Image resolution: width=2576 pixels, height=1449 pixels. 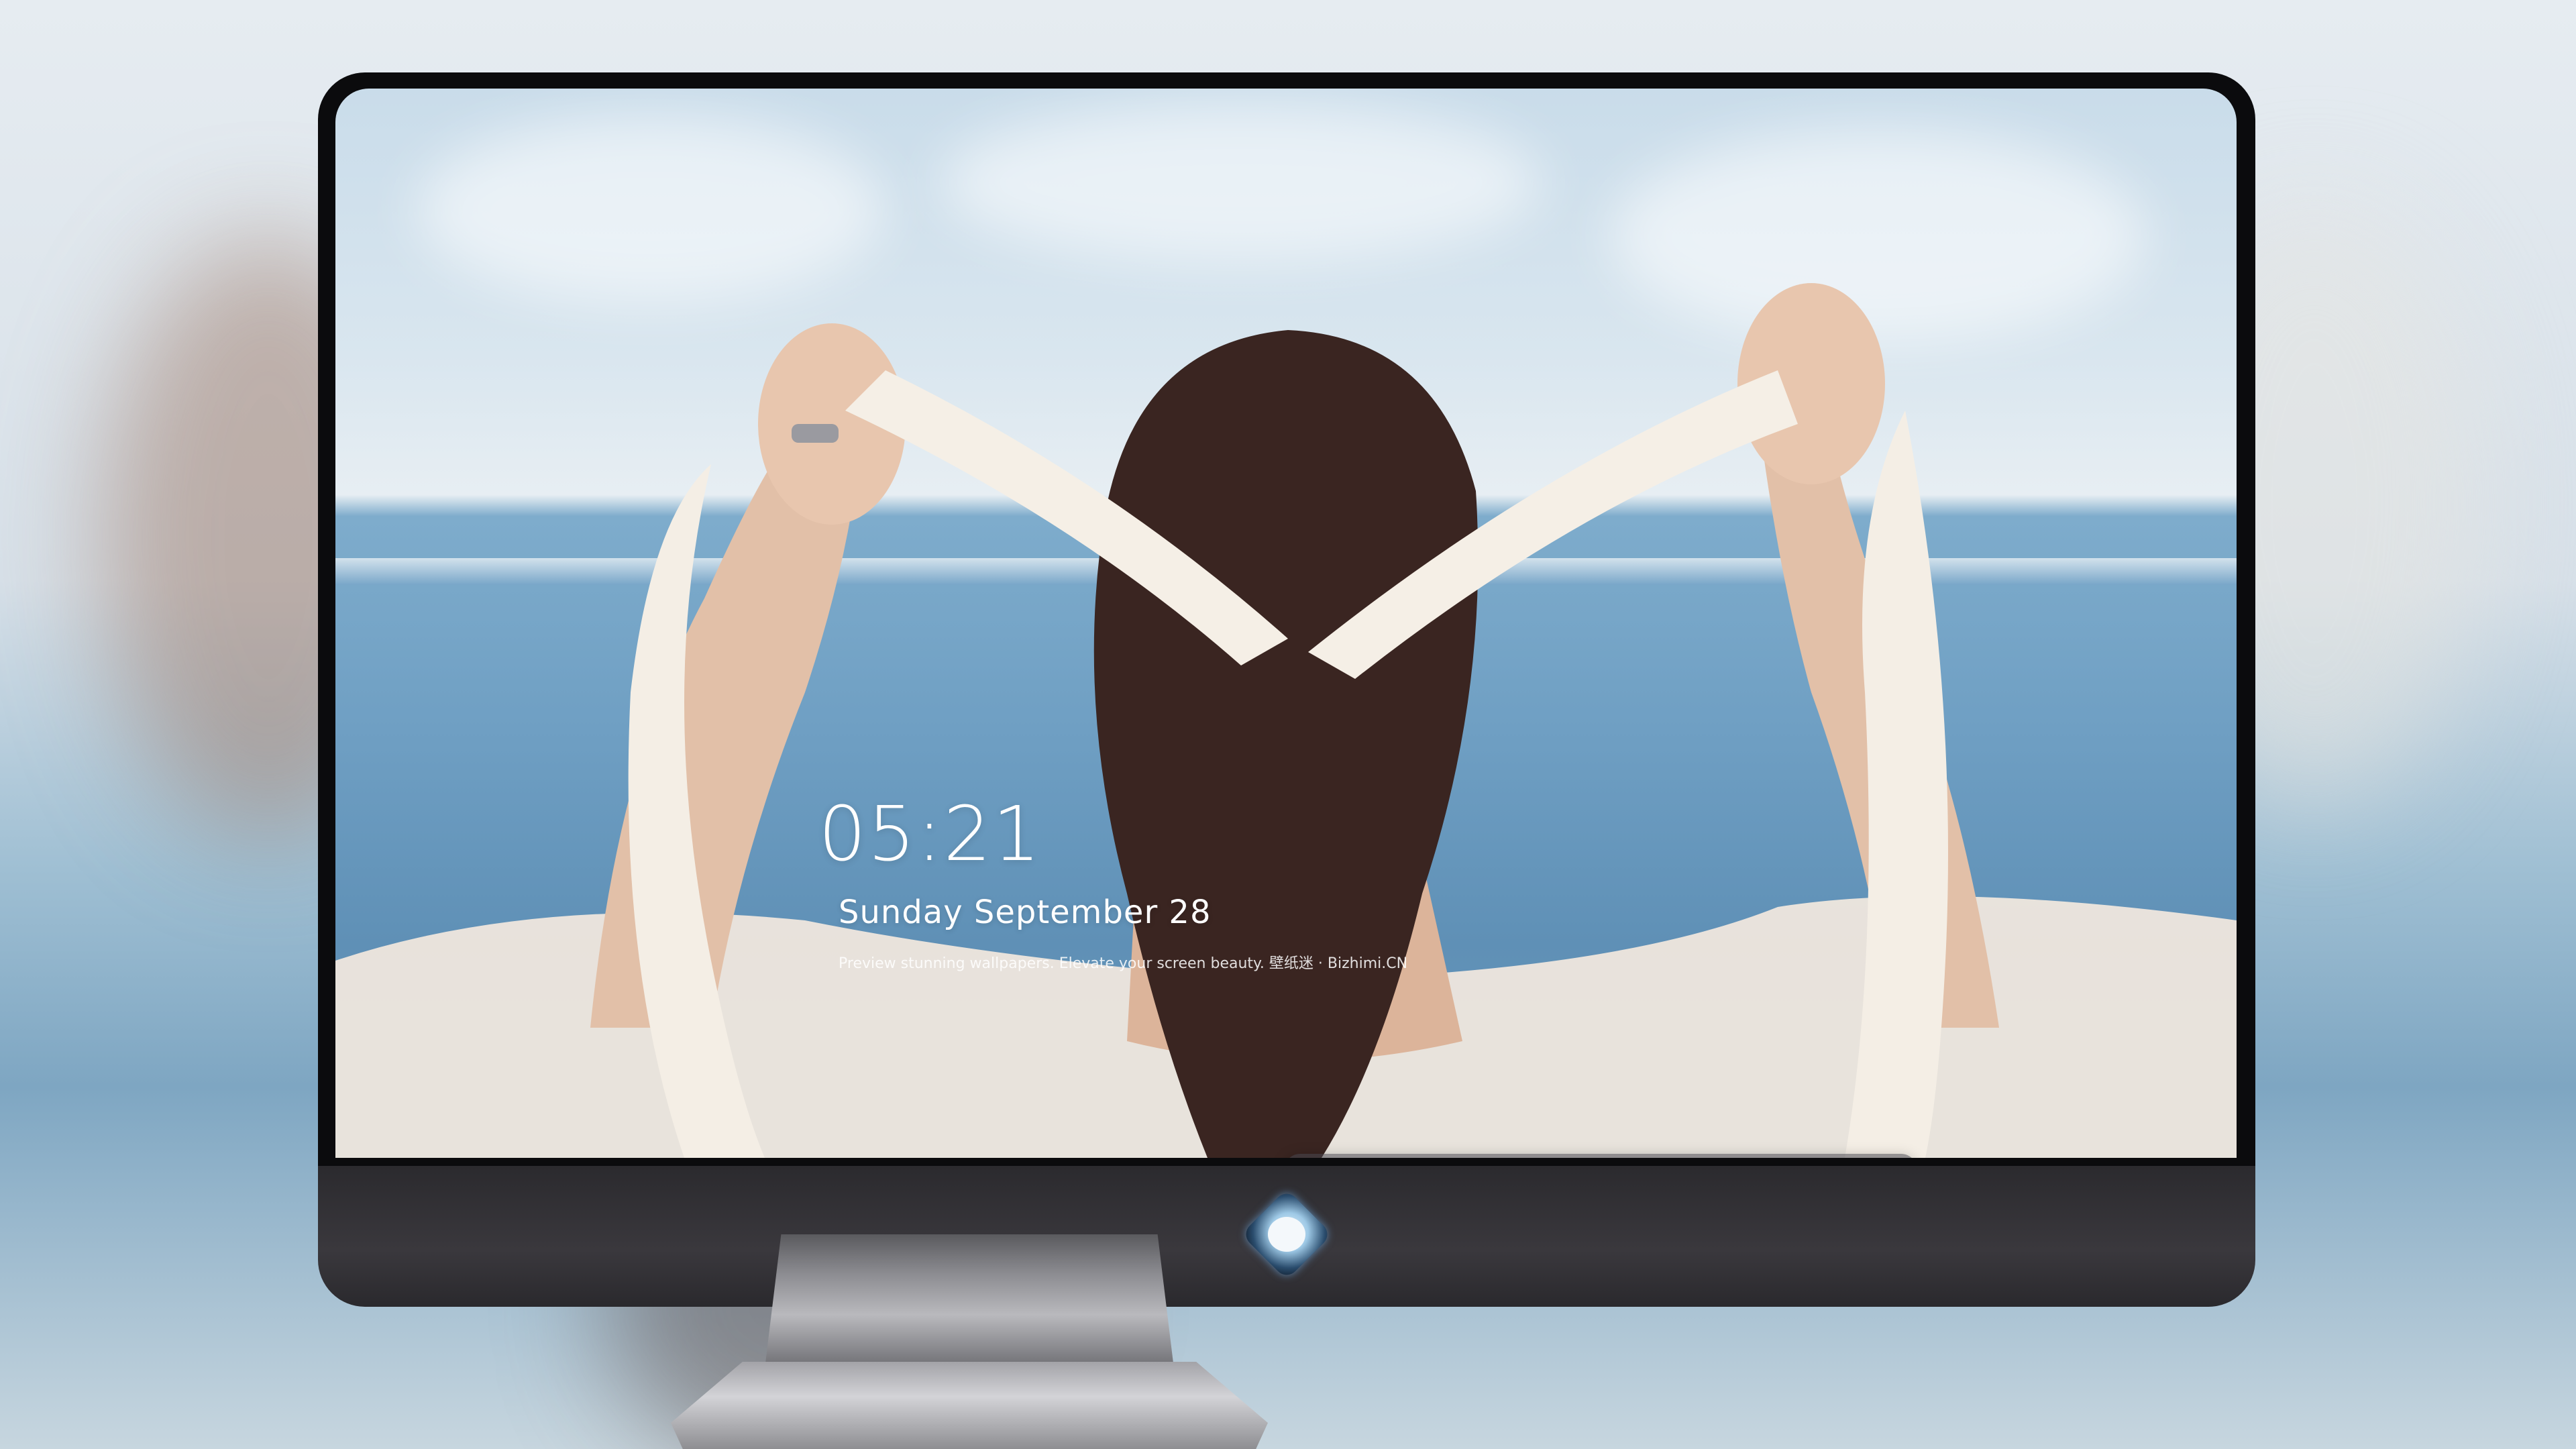 I want to click on monitor-chin, so click(x=1286, y=1236).